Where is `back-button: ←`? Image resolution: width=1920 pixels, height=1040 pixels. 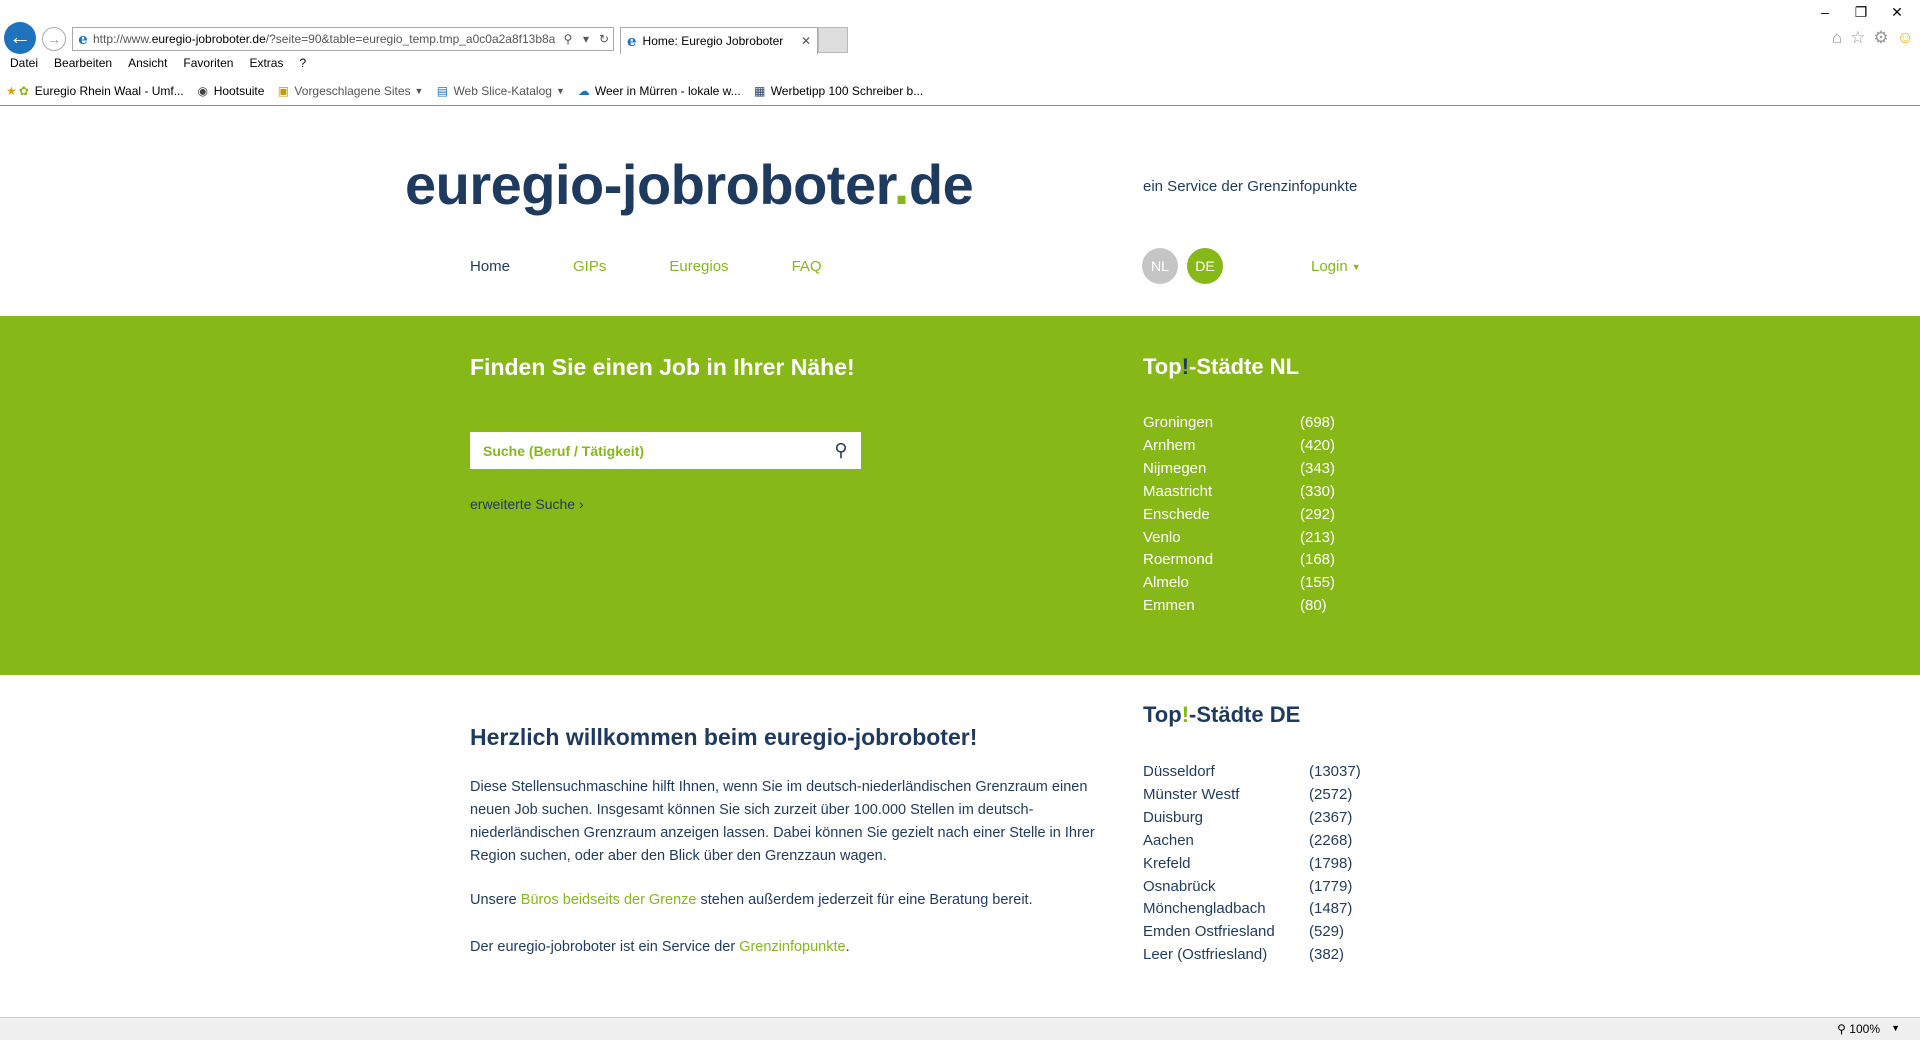
back-button: ← is located at coordinates (20, 38).